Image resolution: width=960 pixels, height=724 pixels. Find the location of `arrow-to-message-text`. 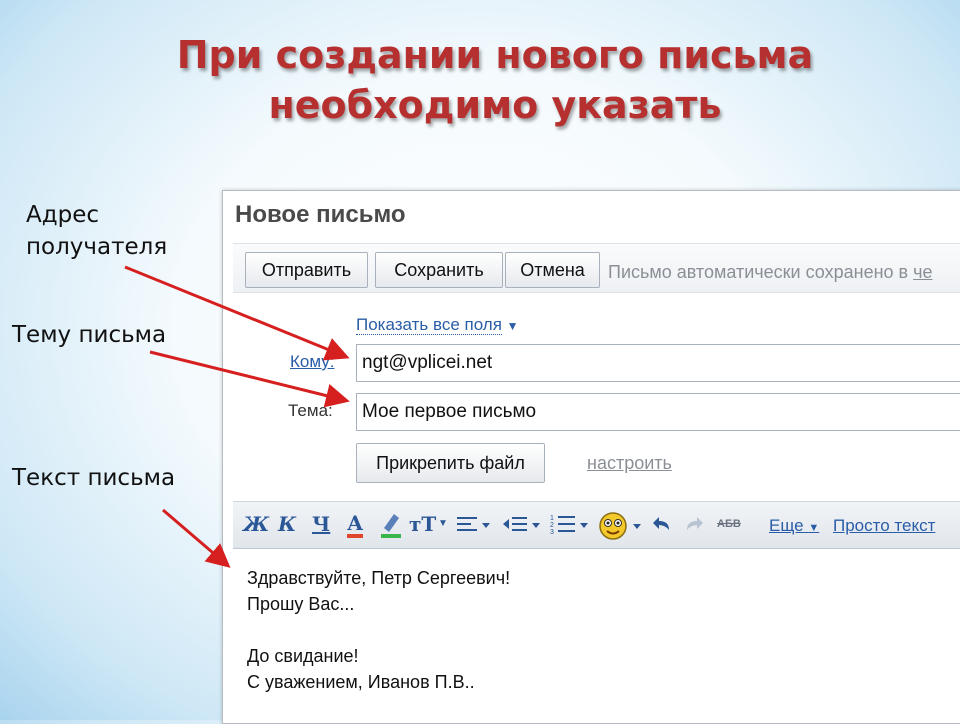

arrow-to-message-text is located at coordinates (196, 538).